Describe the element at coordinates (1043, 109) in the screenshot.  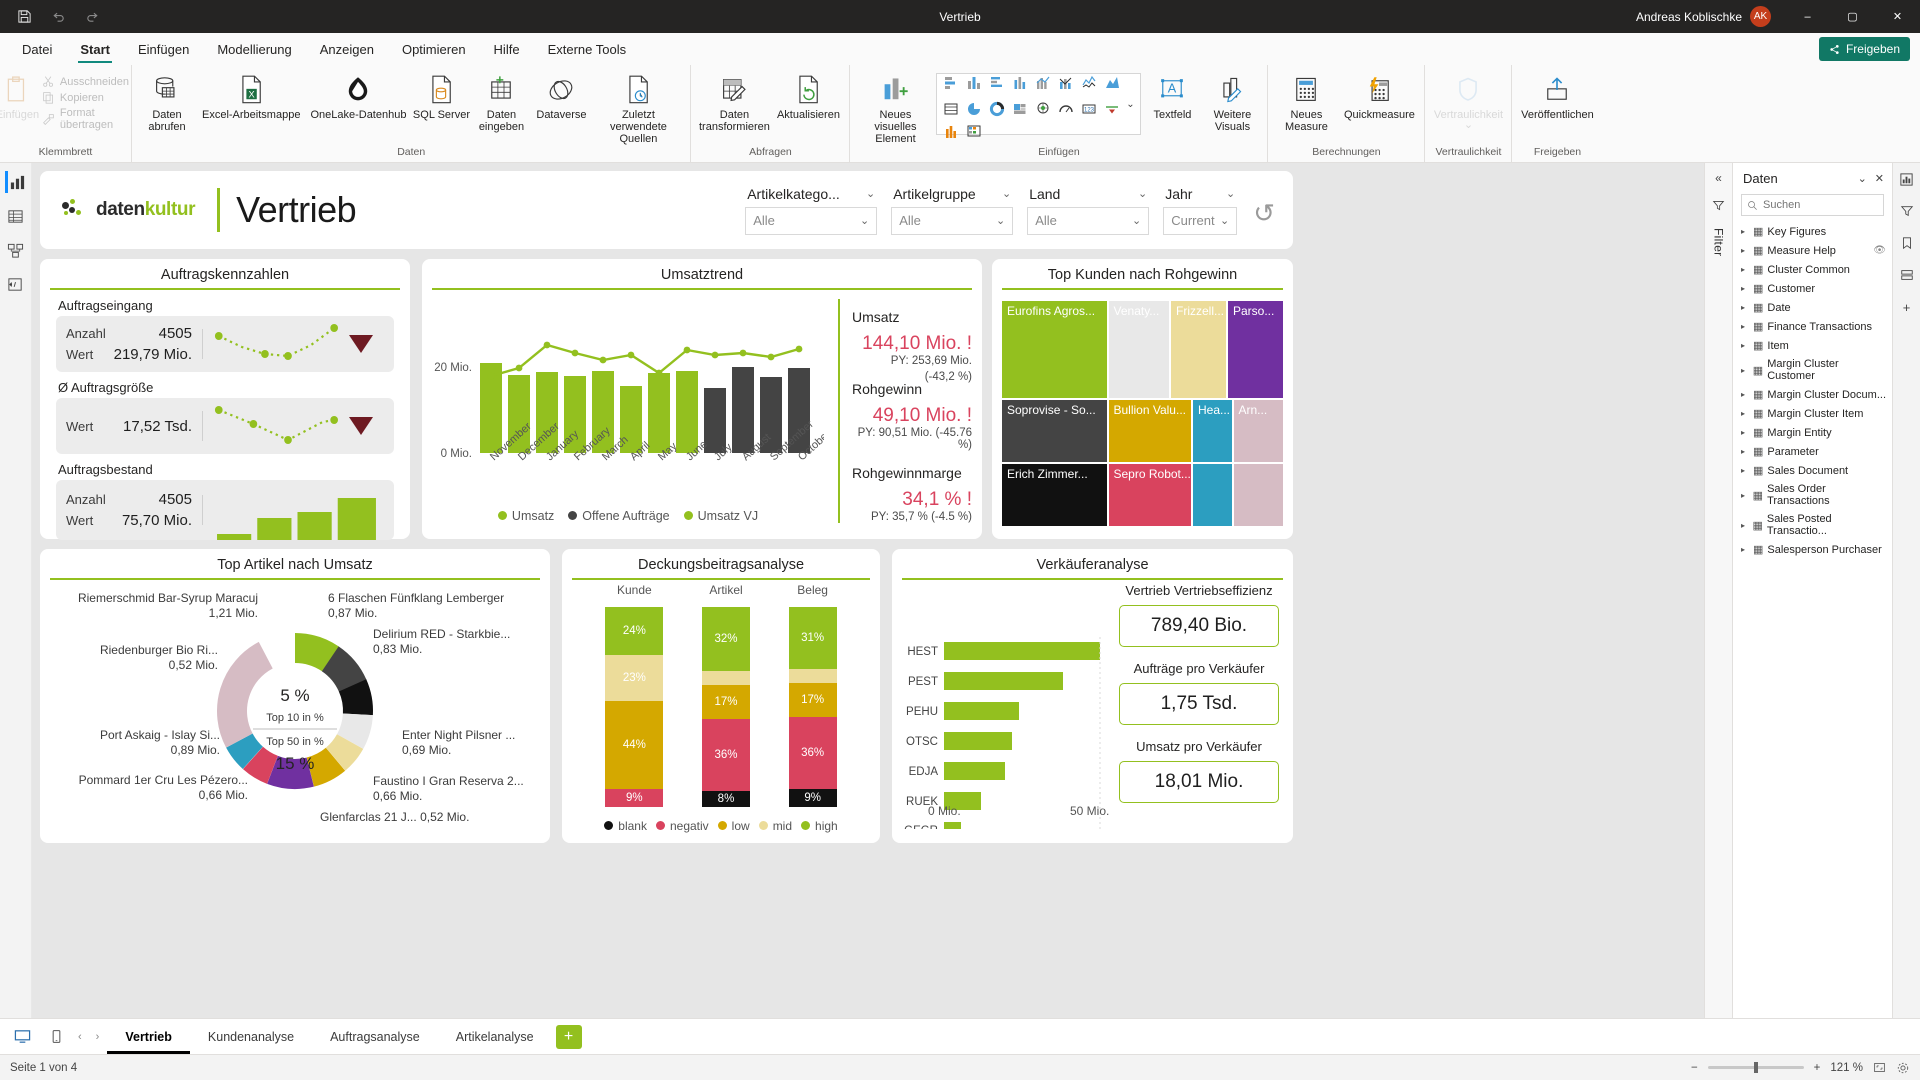
I see `map-visual-icon` at that location.